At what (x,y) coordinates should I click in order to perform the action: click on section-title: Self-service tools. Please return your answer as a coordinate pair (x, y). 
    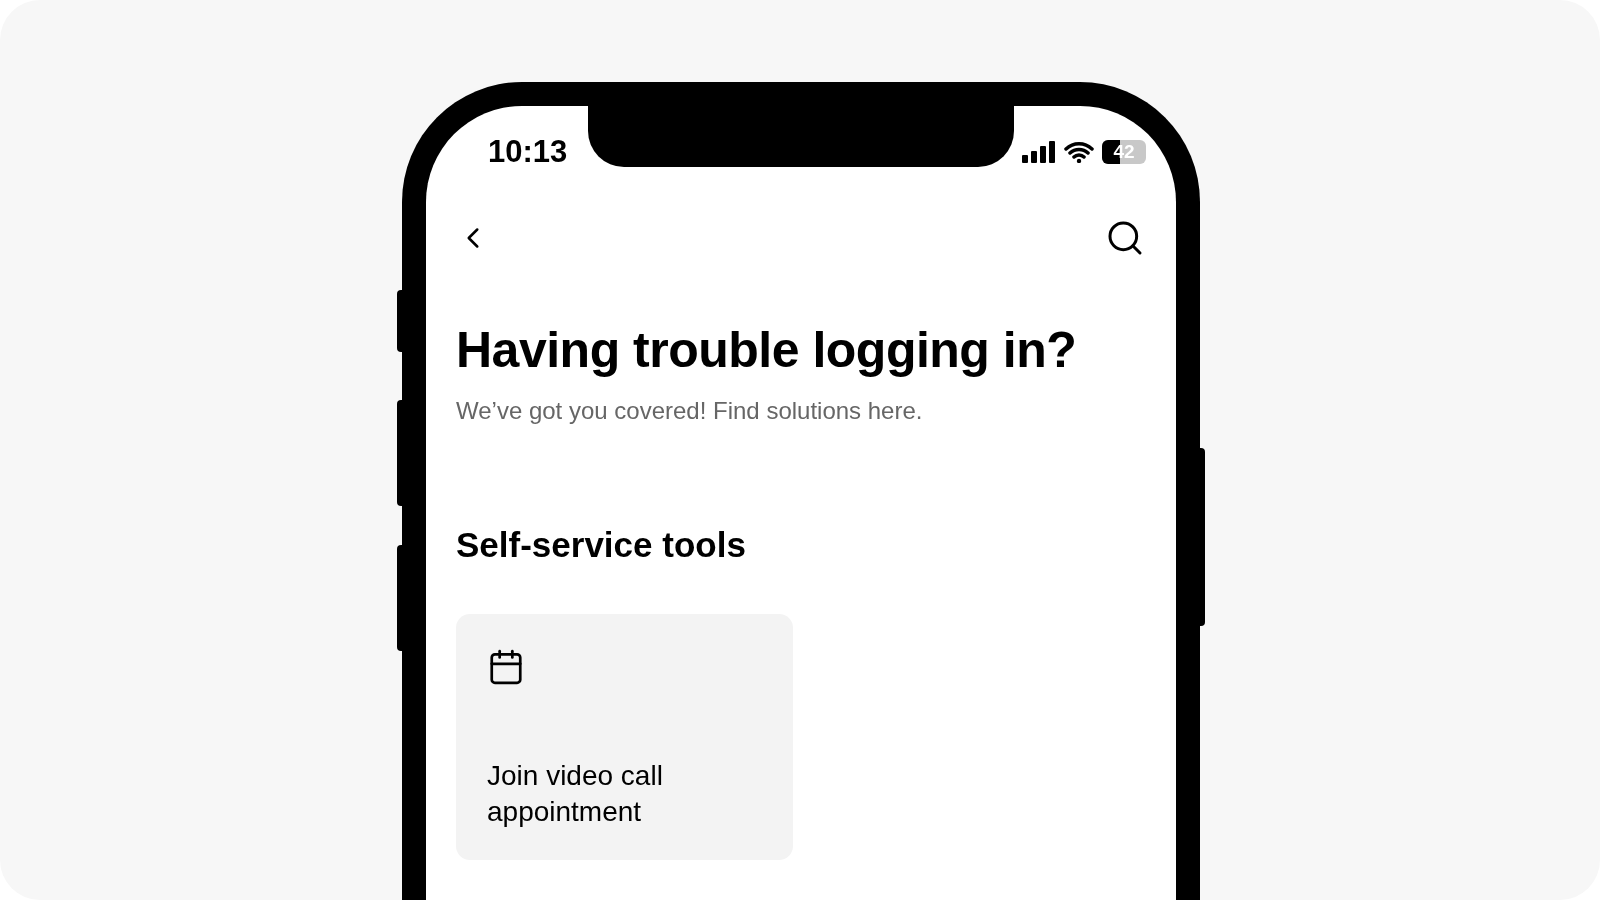
    Looking at the image, I should click on (601, 545).